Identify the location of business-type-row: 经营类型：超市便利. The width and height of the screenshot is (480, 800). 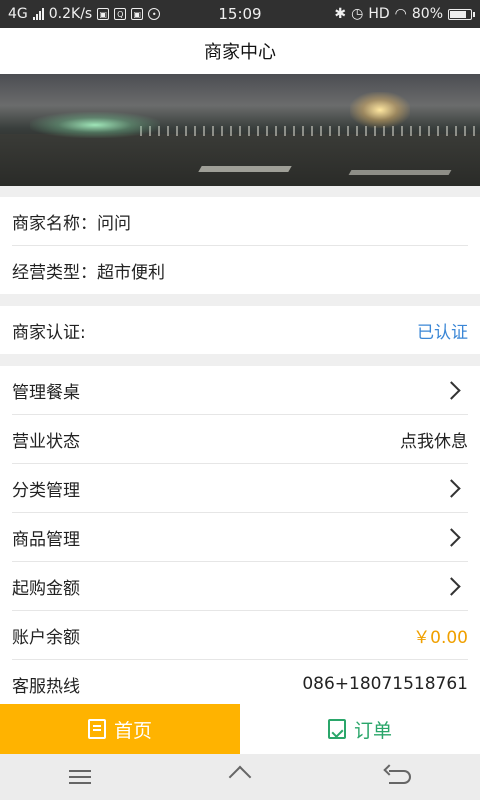
(240, 270).